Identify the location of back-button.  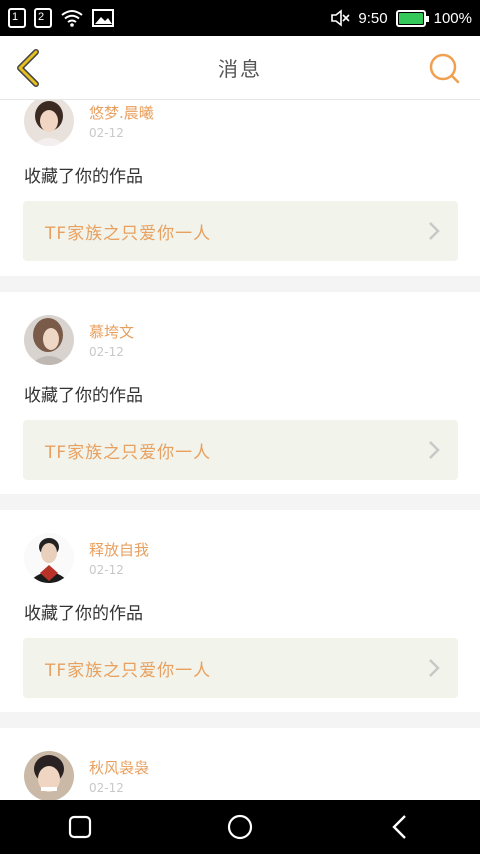
(400, 827).